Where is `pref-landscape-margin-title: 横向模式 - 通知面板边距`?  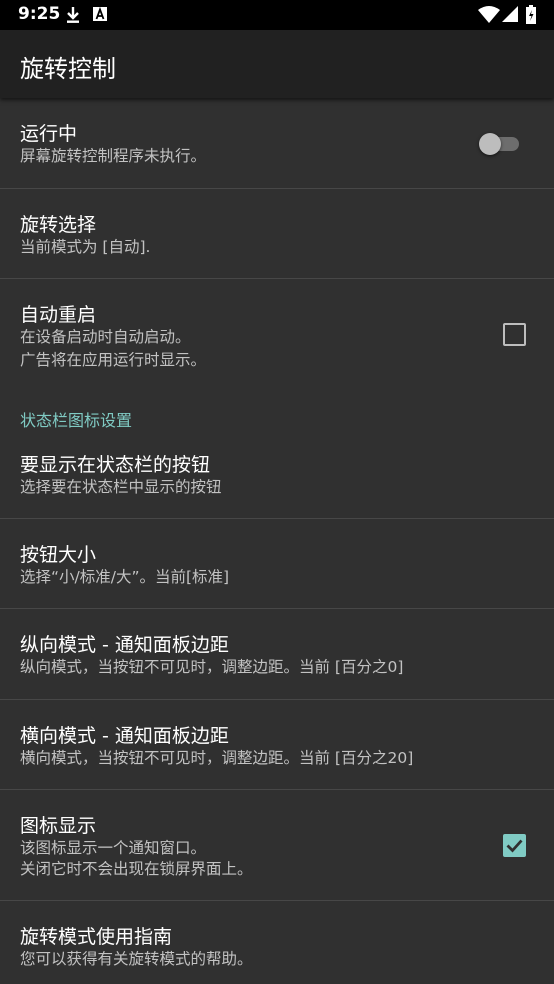 pref-landscape-margin-title: 横向模式 - 通知面板边距 is located at coordinates (124, 736).